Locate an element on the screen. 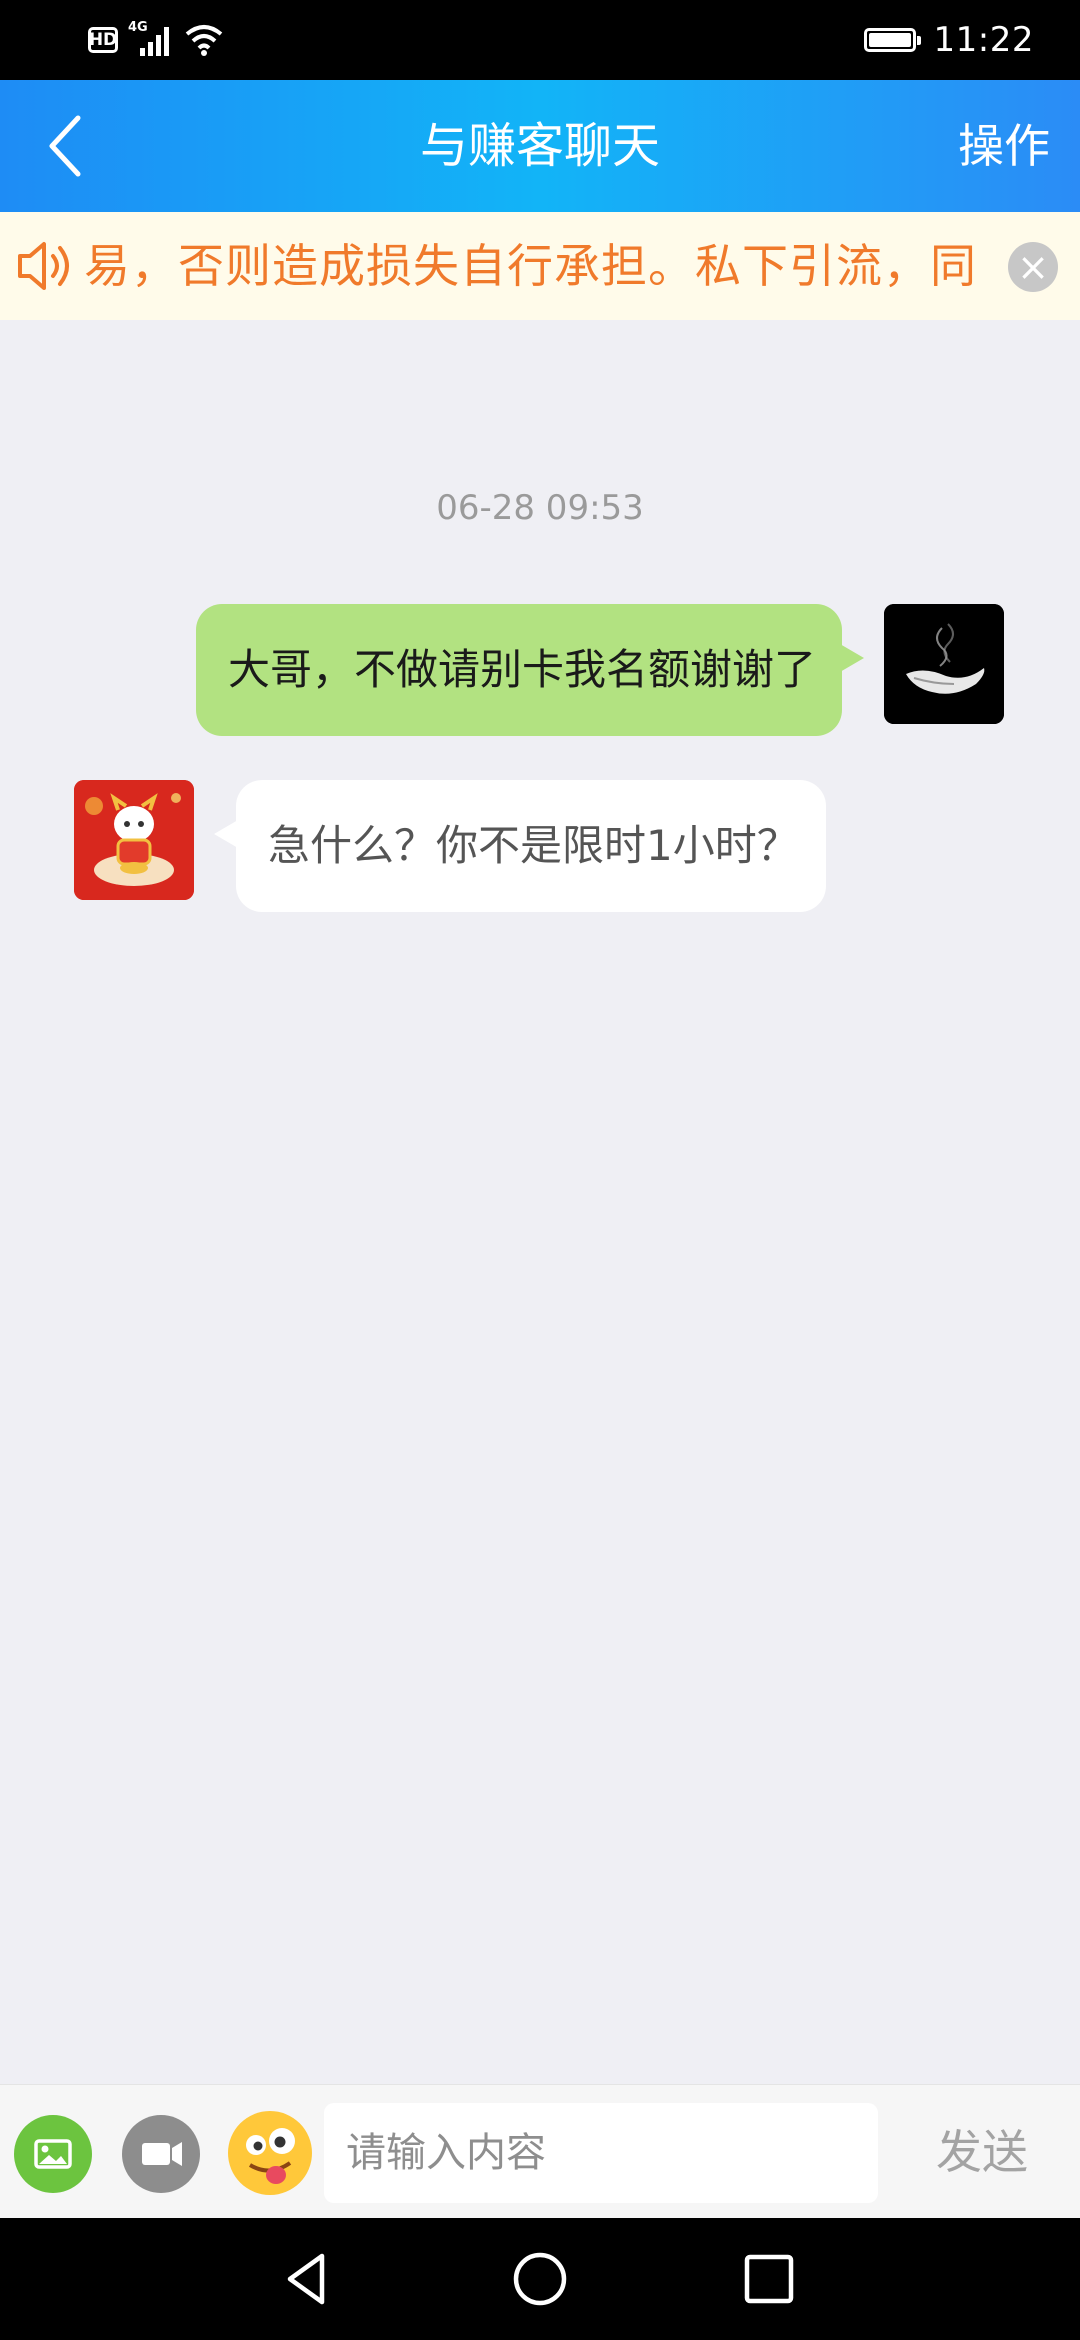  circle-home-icon is located at coordinates (540, 2279).